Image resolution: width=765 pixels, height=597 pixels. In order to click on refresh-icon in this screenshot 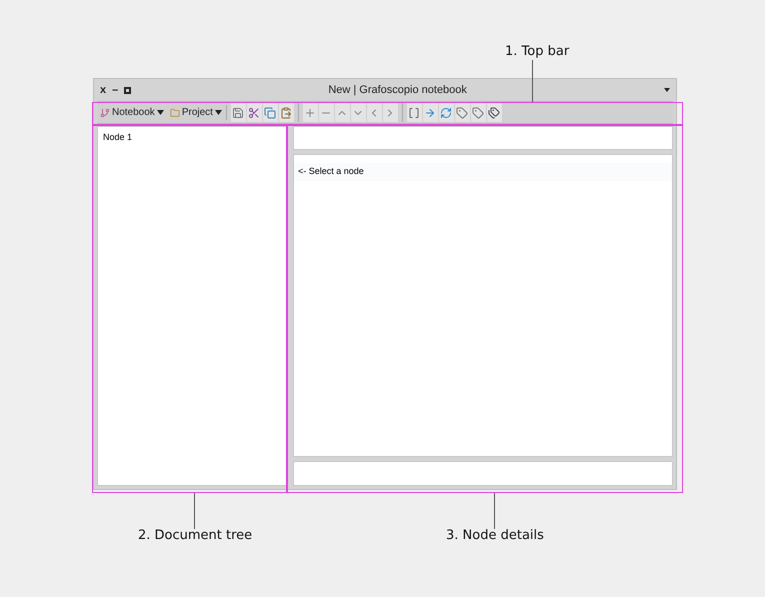, I will do `click(446, 112)`.